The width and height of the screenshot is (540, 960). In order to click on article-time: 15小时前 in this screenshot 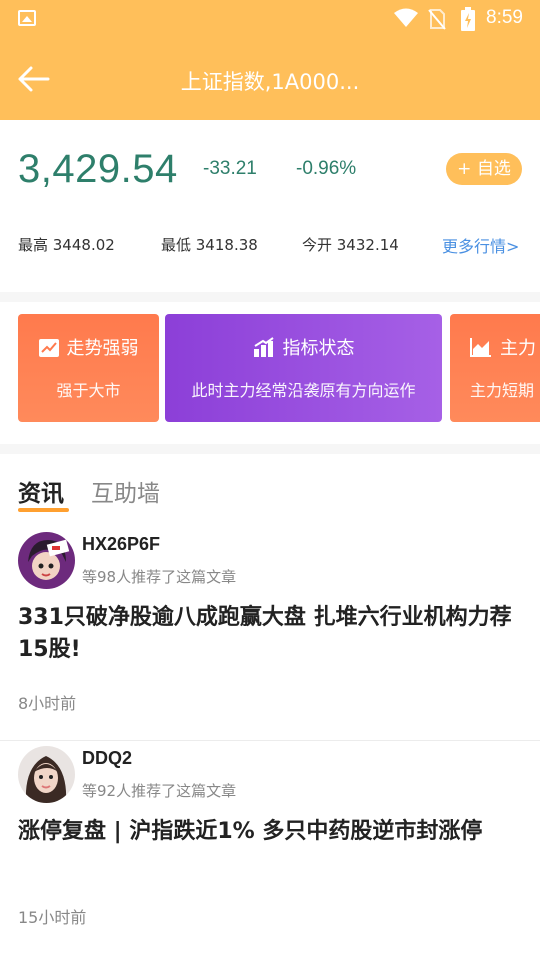, I will do `click(52, 917)`.